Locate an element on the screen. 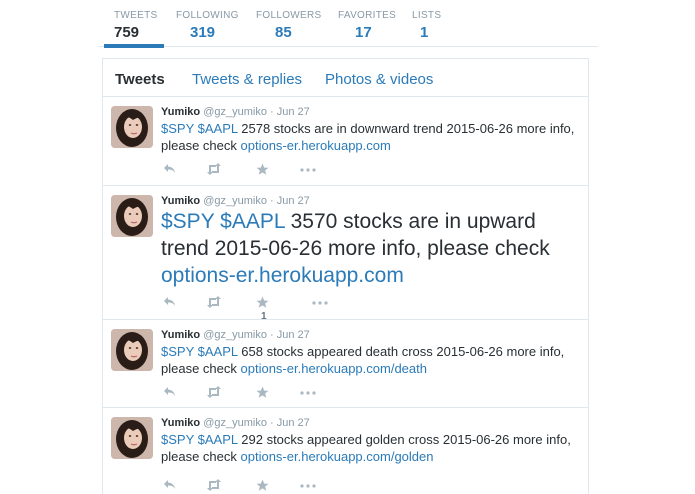 The width and height of the screenshot is (695, 494). stat-following: FOLLOWING 319 is located at coordinates (207, 25).